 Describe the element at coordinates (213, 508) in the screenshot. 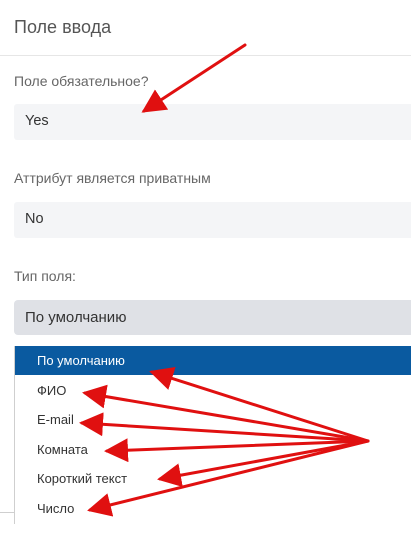

I see `option-number: Число` at that location.